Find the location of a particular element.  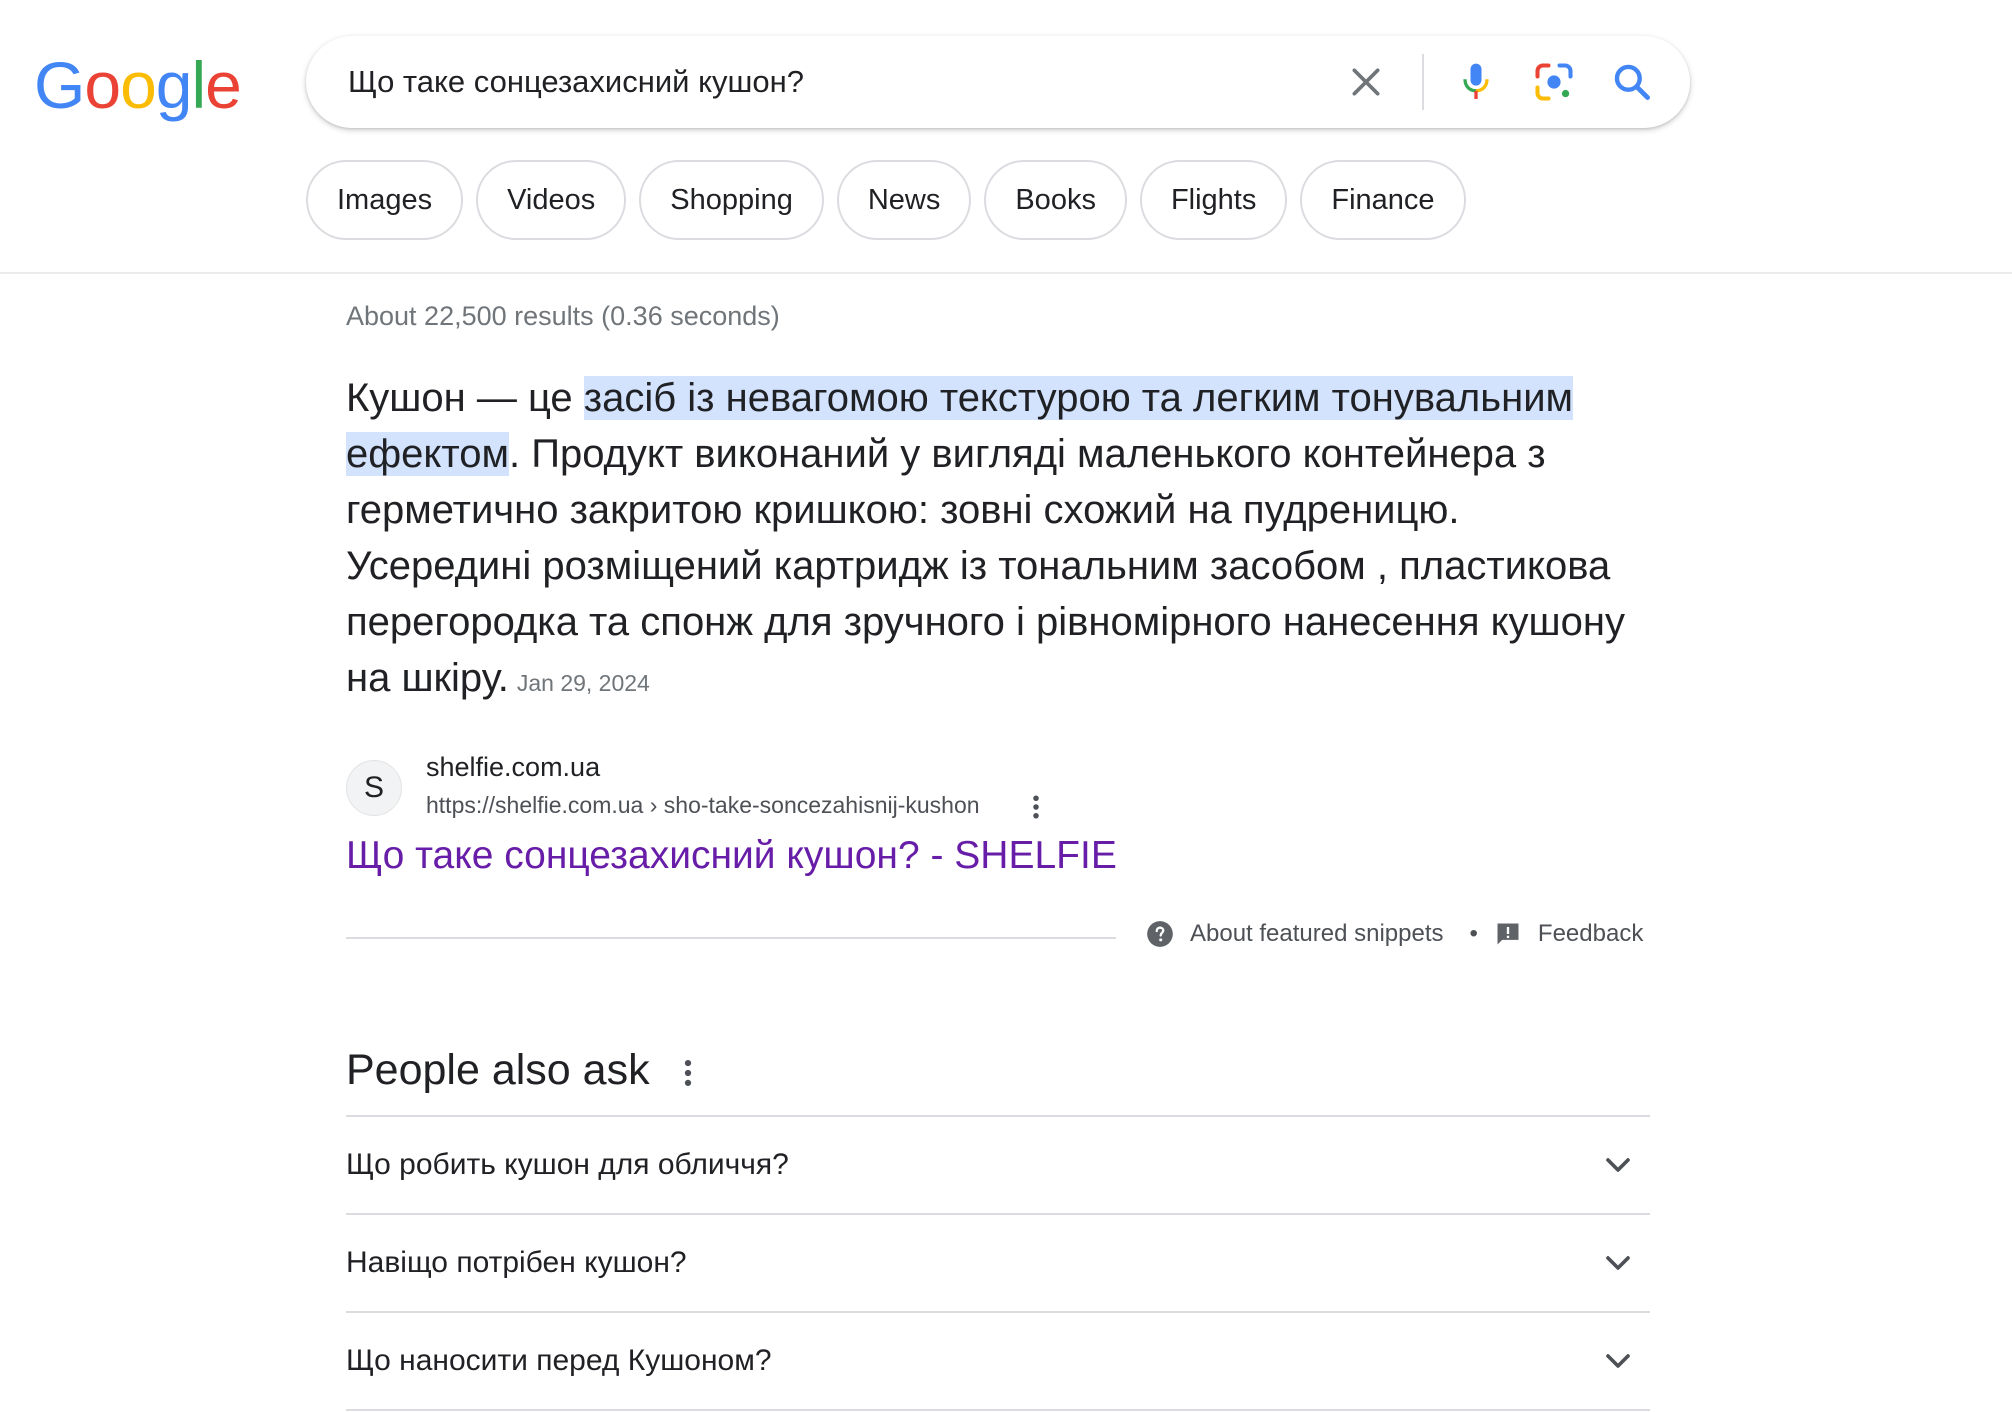

paa-question-text: Що наносити перед Кушоном? is located at coordinates (559, 1360).